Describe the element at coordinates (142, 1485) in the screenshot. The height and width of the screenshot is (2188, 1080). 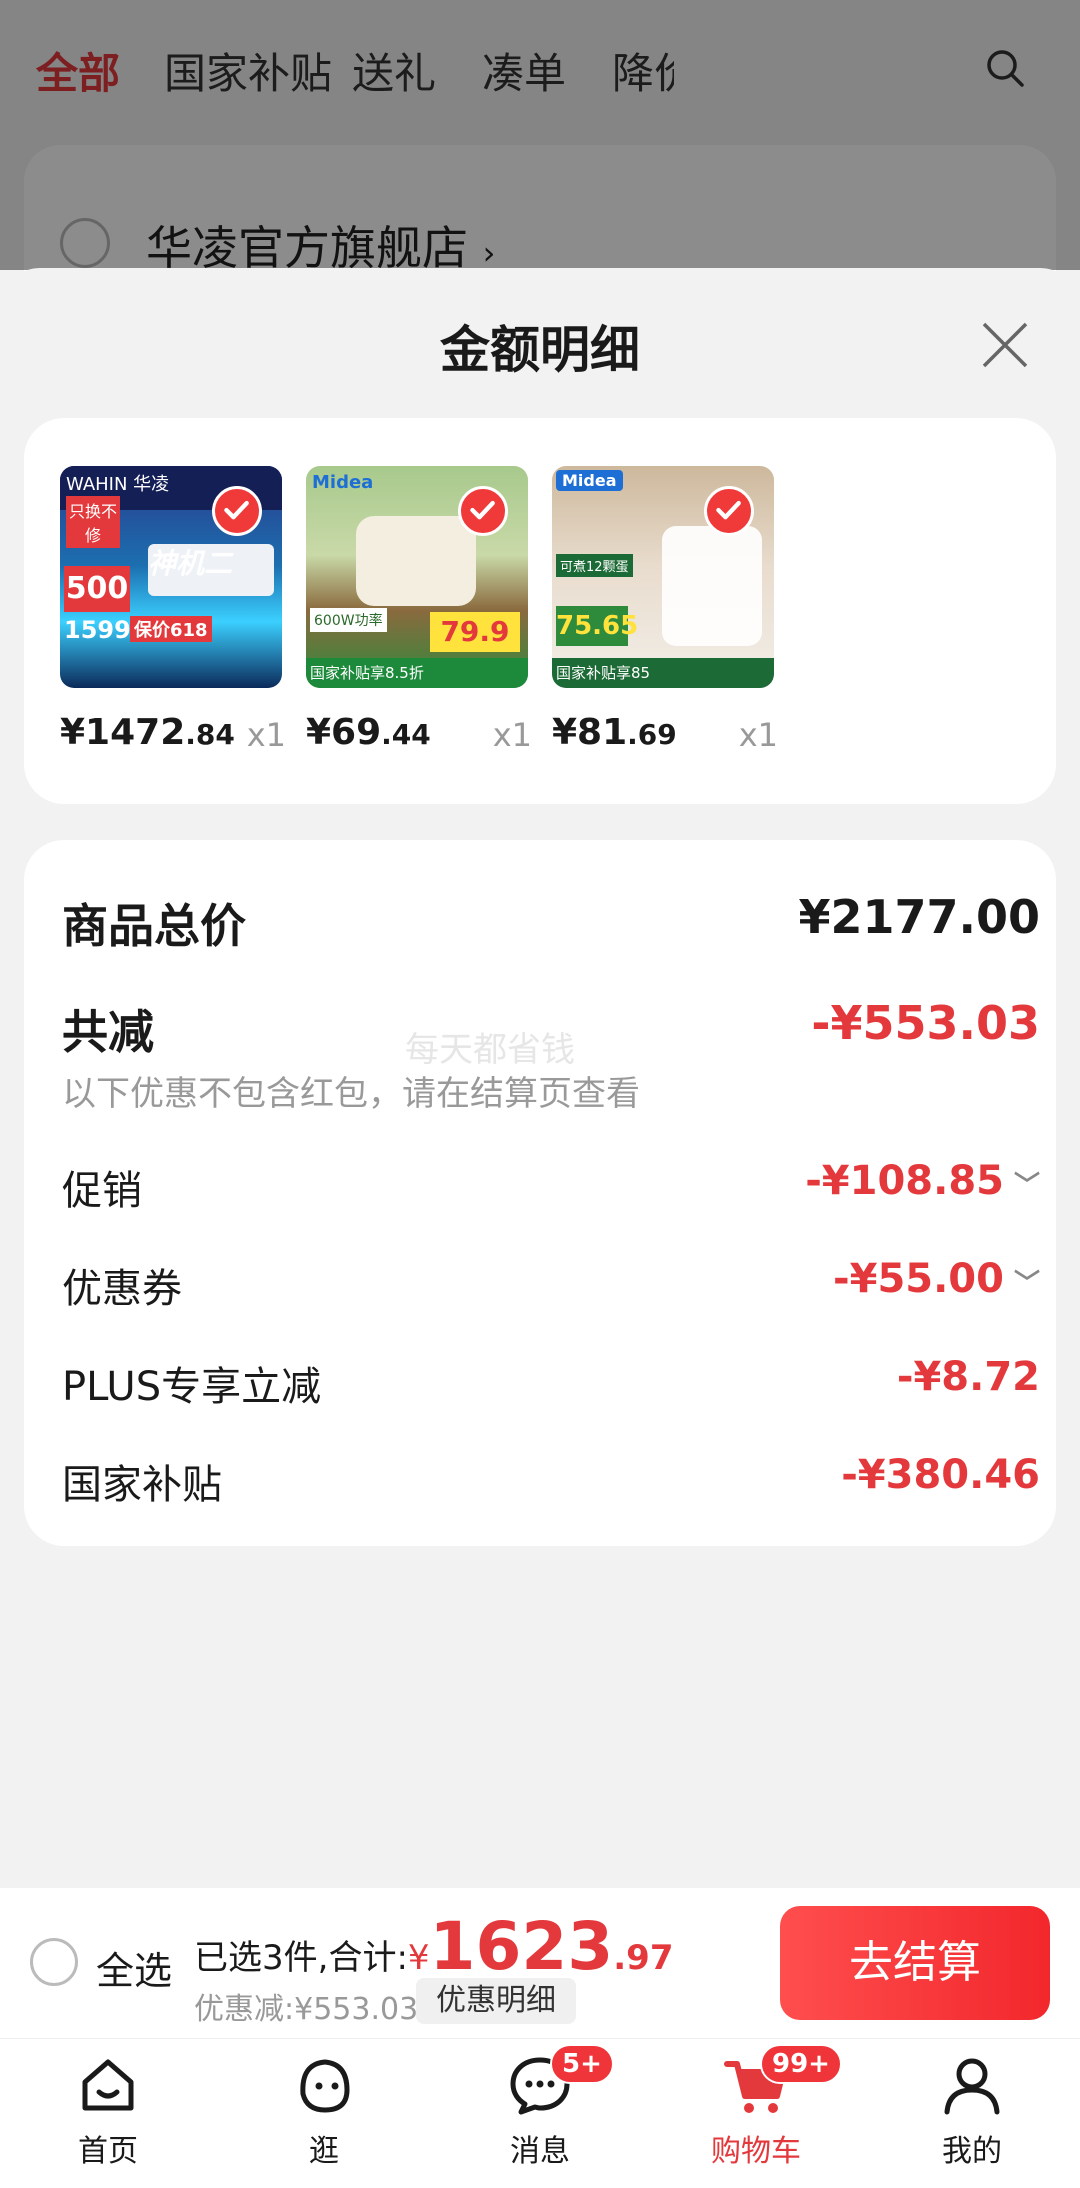
I see `national-subsidy-label: 国家补贴` at that location.